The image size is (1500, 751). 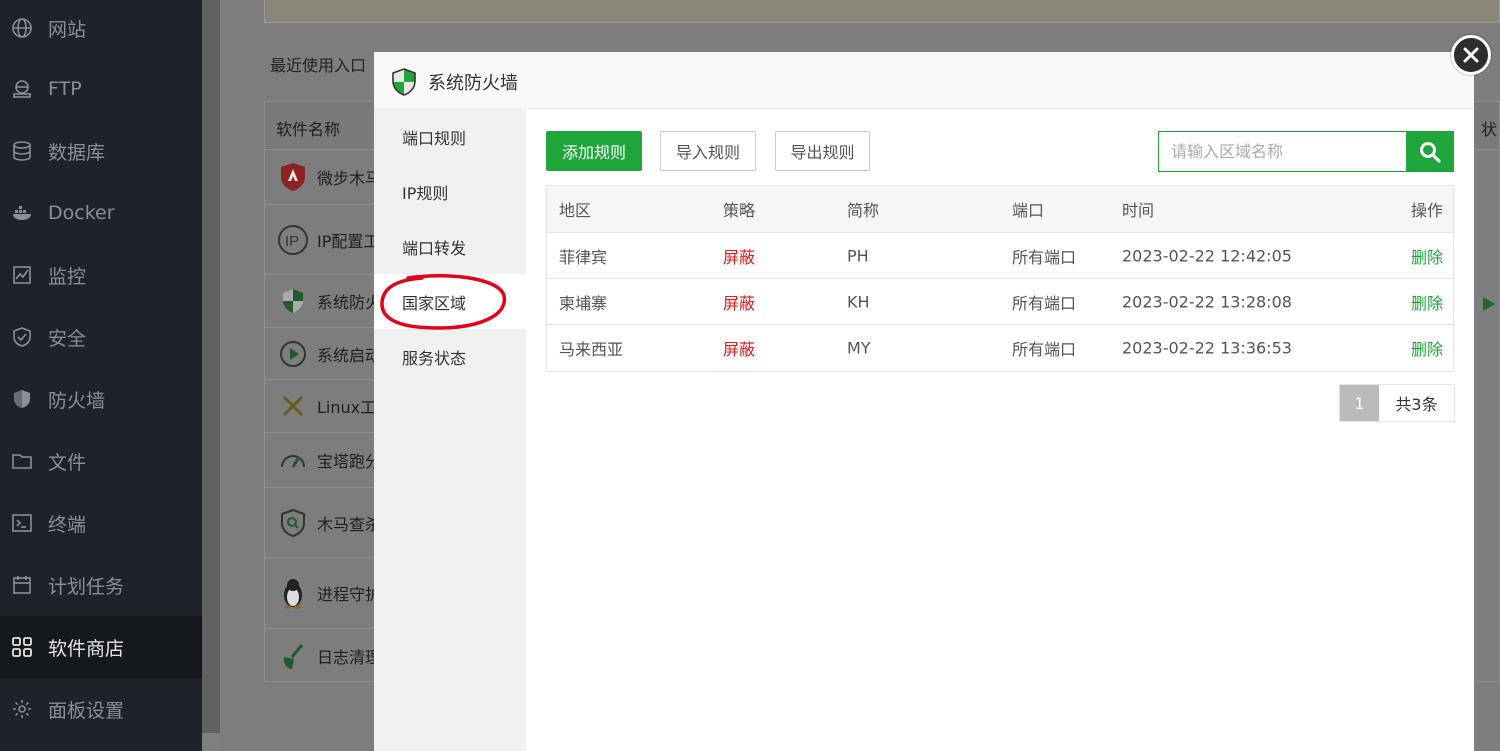 What do you see at coordinates (450, 356) in the screenshot?
I see `nav-service-status: 服务状态` at bounding box center [450, 356].